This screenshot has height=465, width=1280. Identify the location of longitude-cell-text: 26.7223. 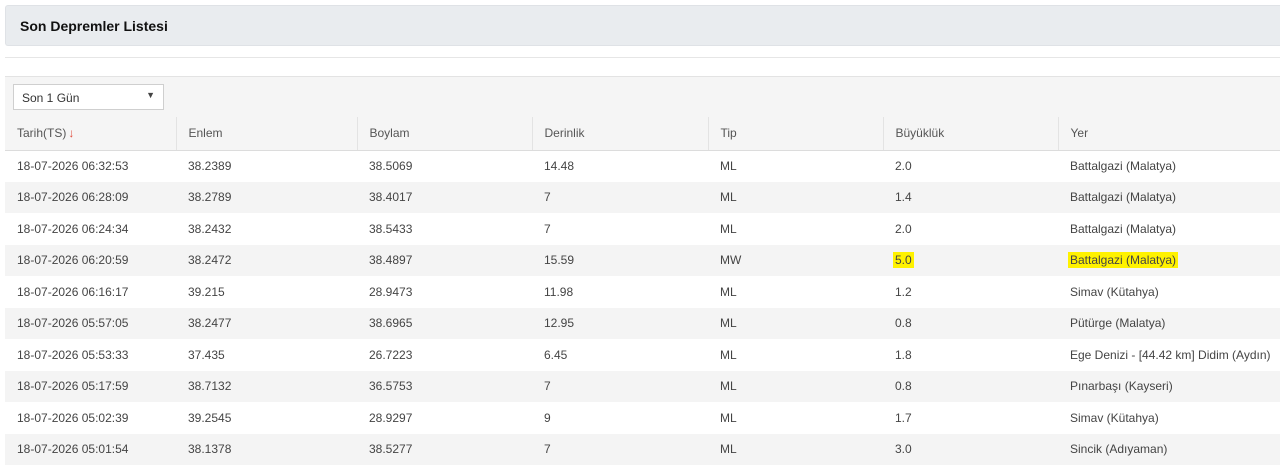
(390, 355).